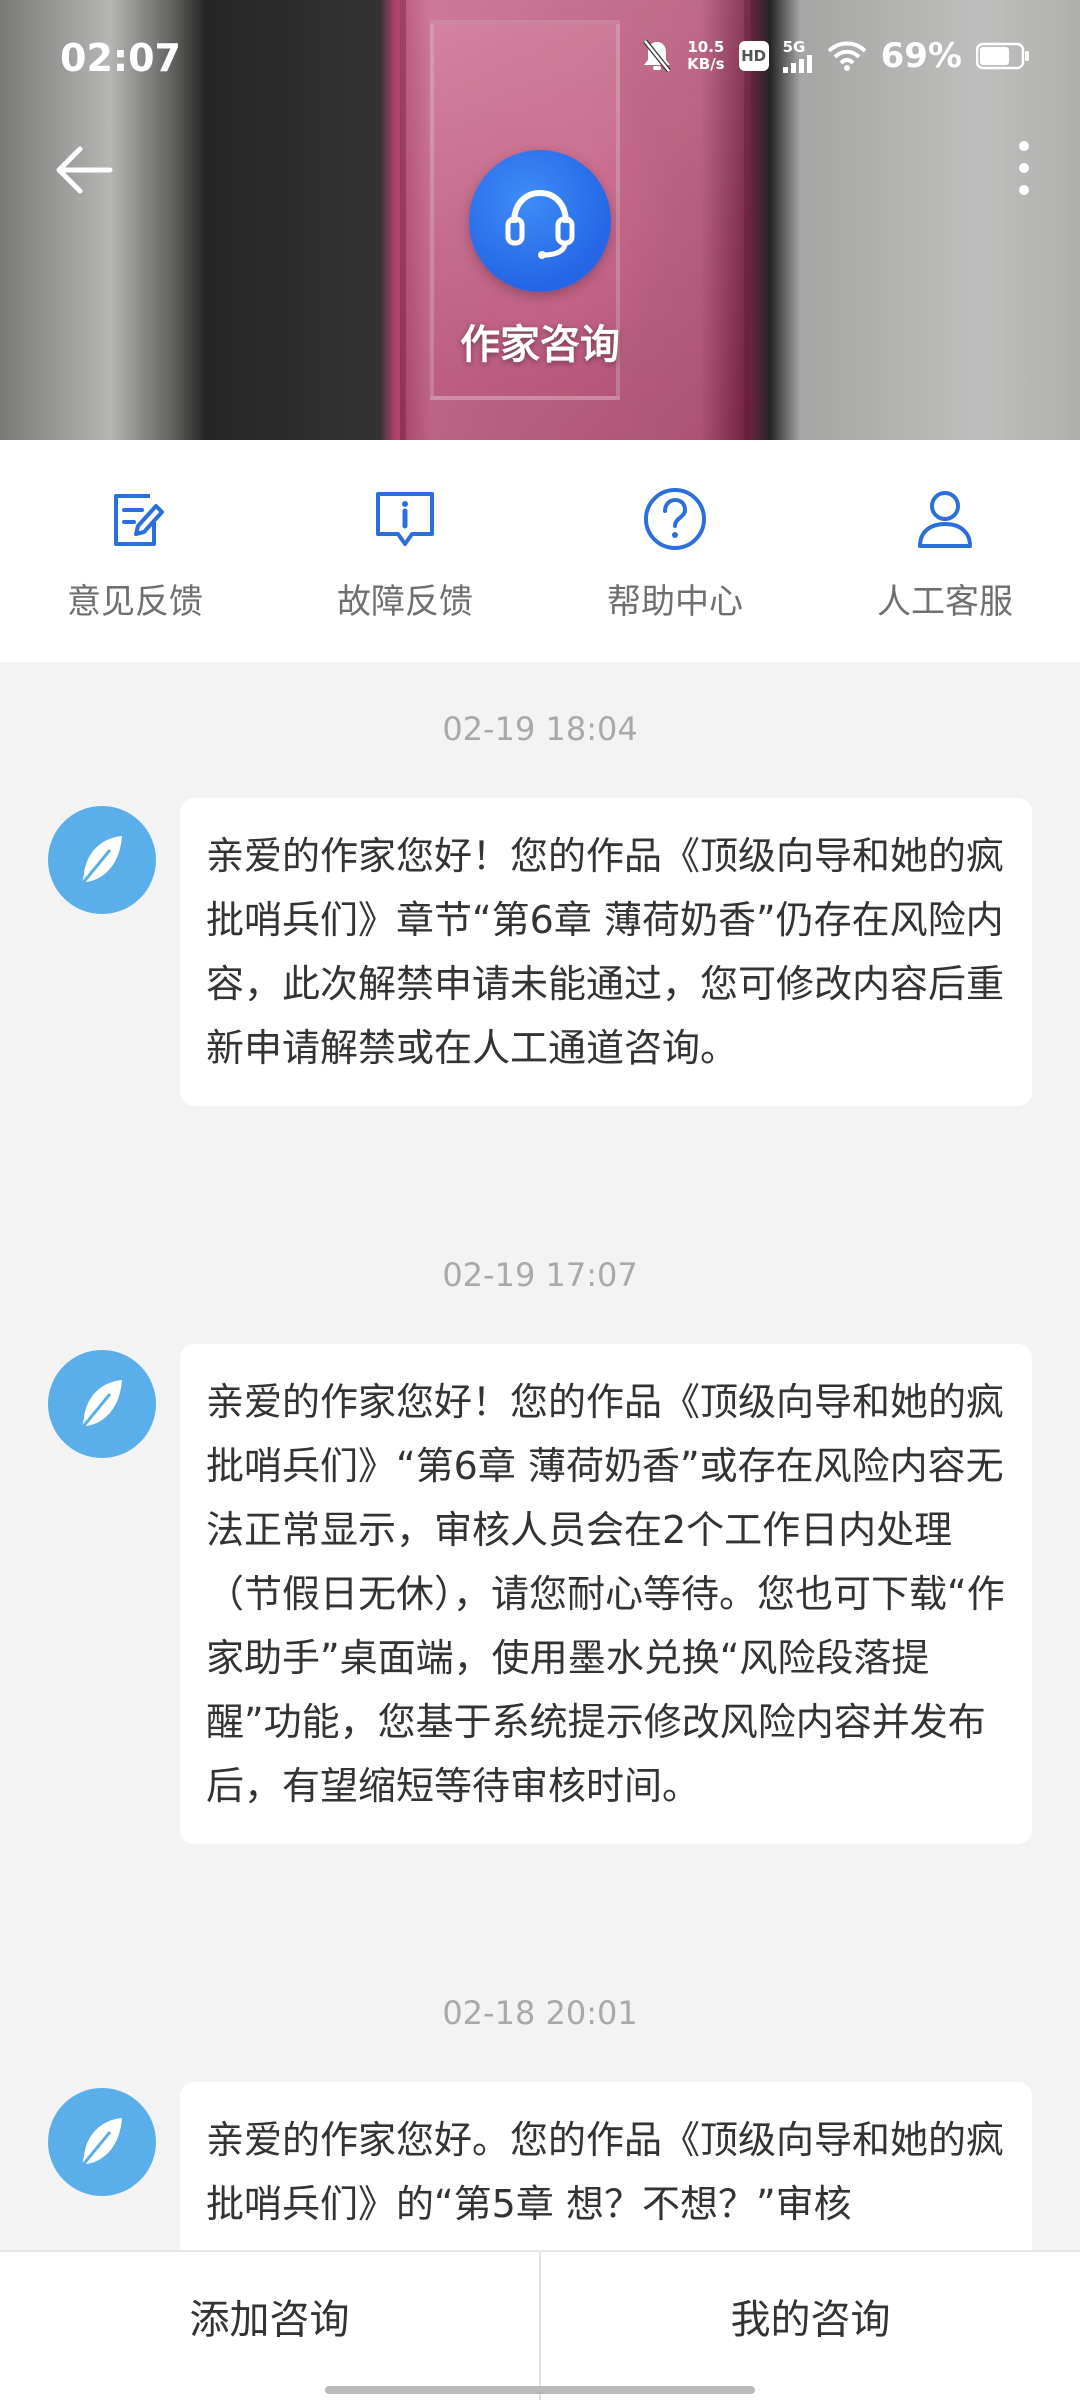 This screenshot has width=1080, height=2400. What do you see at coordinates (139, 520) in the screenshot?
I see `feedback-edit-icon` at bounding box center [139, 520].